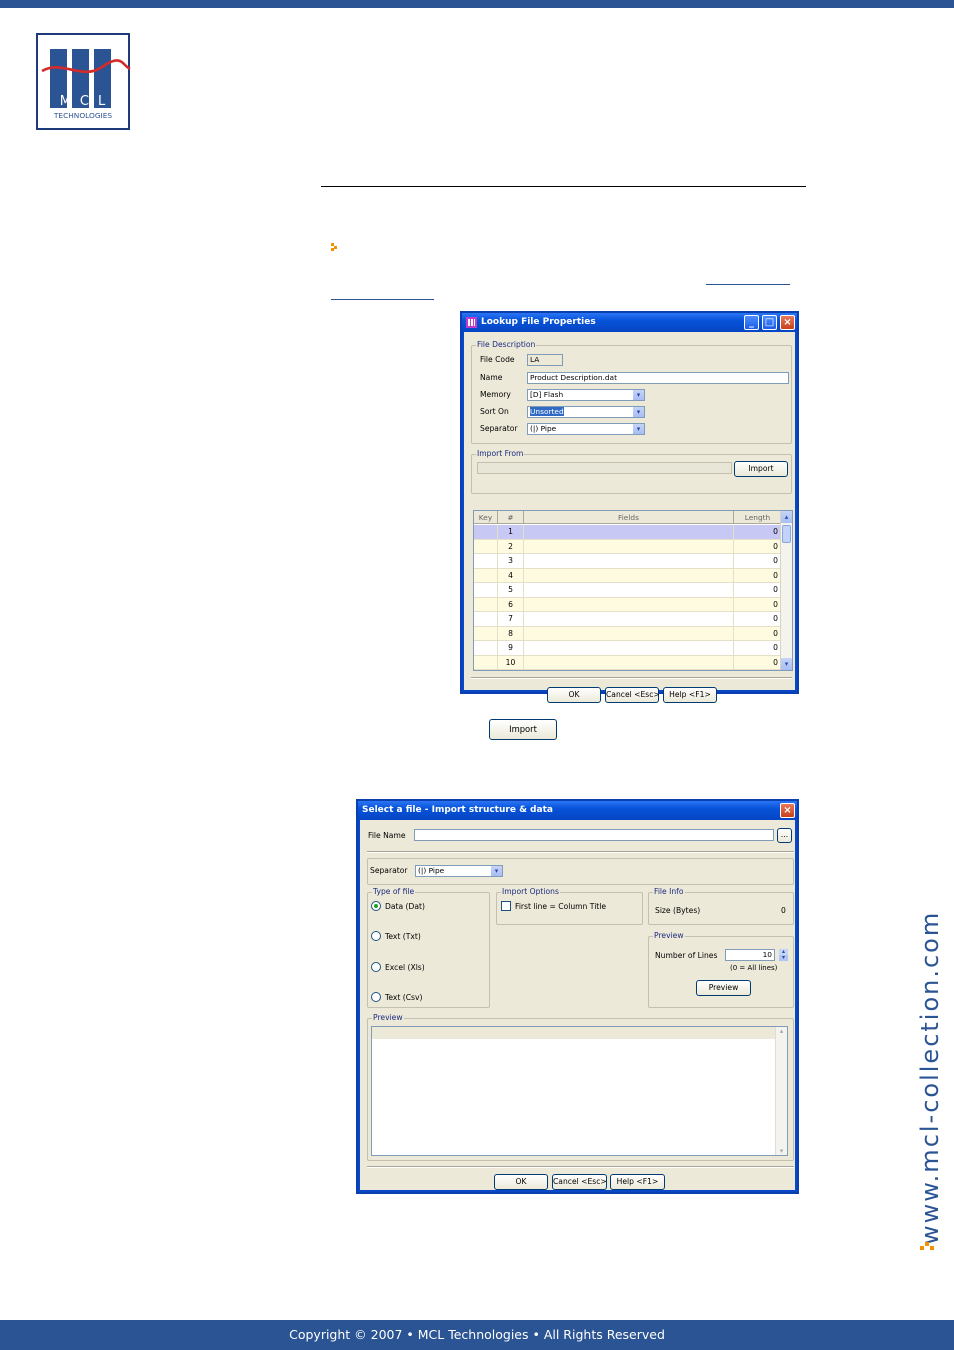  Describe the element at coordinates (511, 517) in the screenshot. I see `column-header-number: #` at that location.